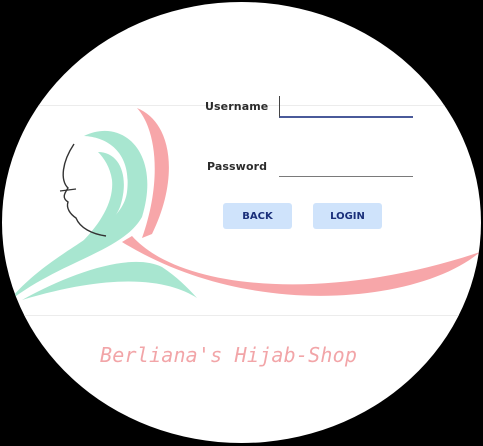 The height and width of the screenshot is (446, 483). What do you see at coordinates (257, 216) in the screenshot?
I see `back-button: BACK` at bounding box center [257, 216].